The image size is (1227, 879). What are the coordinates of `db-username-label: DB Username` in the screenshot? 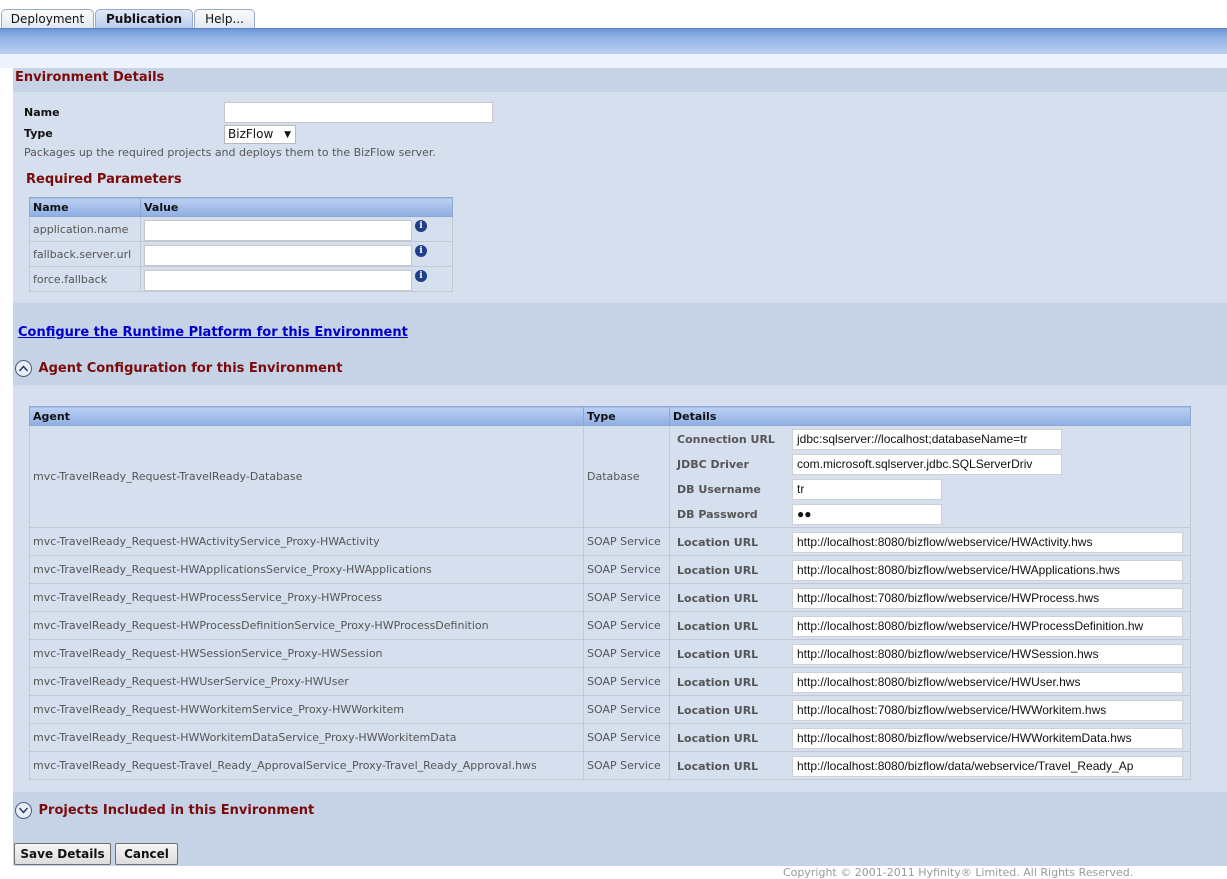 It's located at (719, 489).